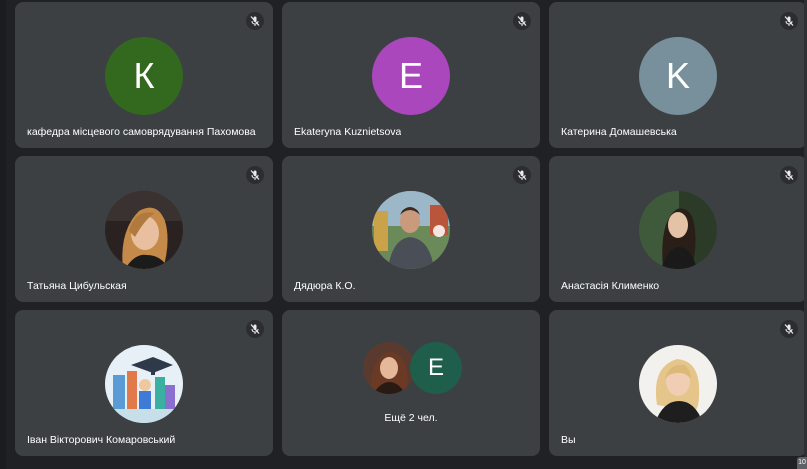 Image resolution: width=807 pixels, height=469 pixels. I want to click on participant-tile: Татьяна Цибульская, so click(144, 229).